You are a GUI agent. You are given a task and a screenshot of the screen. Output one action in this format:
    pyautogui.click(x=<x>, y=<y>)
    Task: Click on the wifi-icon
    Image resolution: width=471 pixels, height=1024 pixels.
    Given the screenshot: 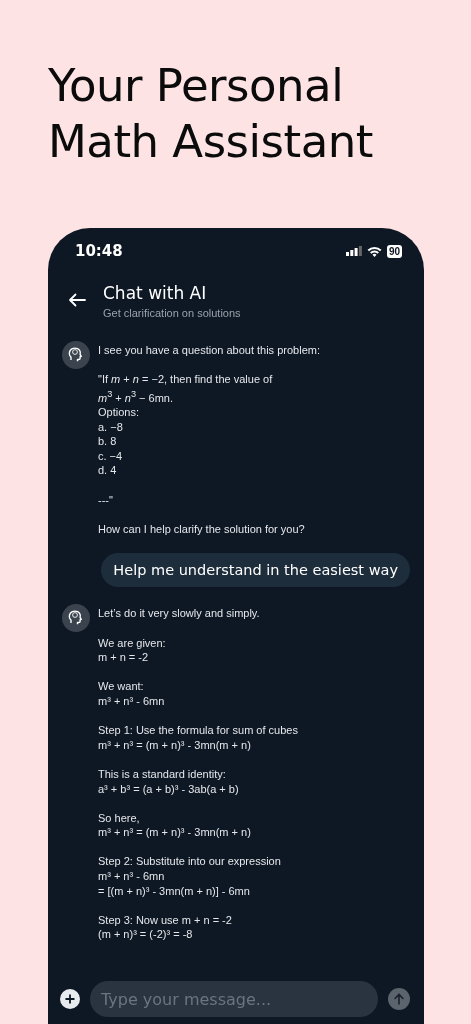 What is the action you would take?
    pyautogui.click(x=374, y=251)
    